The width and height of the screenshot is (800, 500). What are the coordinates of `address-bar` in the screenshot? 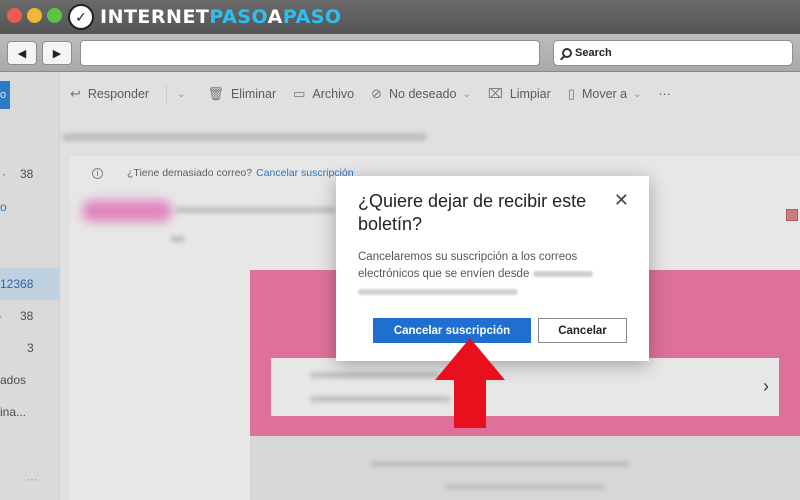 It's located at (310, 53).